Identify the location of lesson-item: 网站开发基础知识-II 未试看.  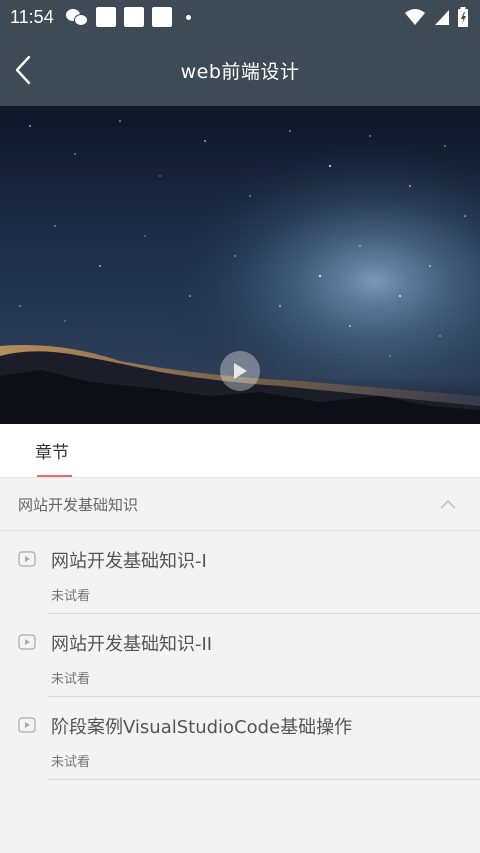
(240, 655).